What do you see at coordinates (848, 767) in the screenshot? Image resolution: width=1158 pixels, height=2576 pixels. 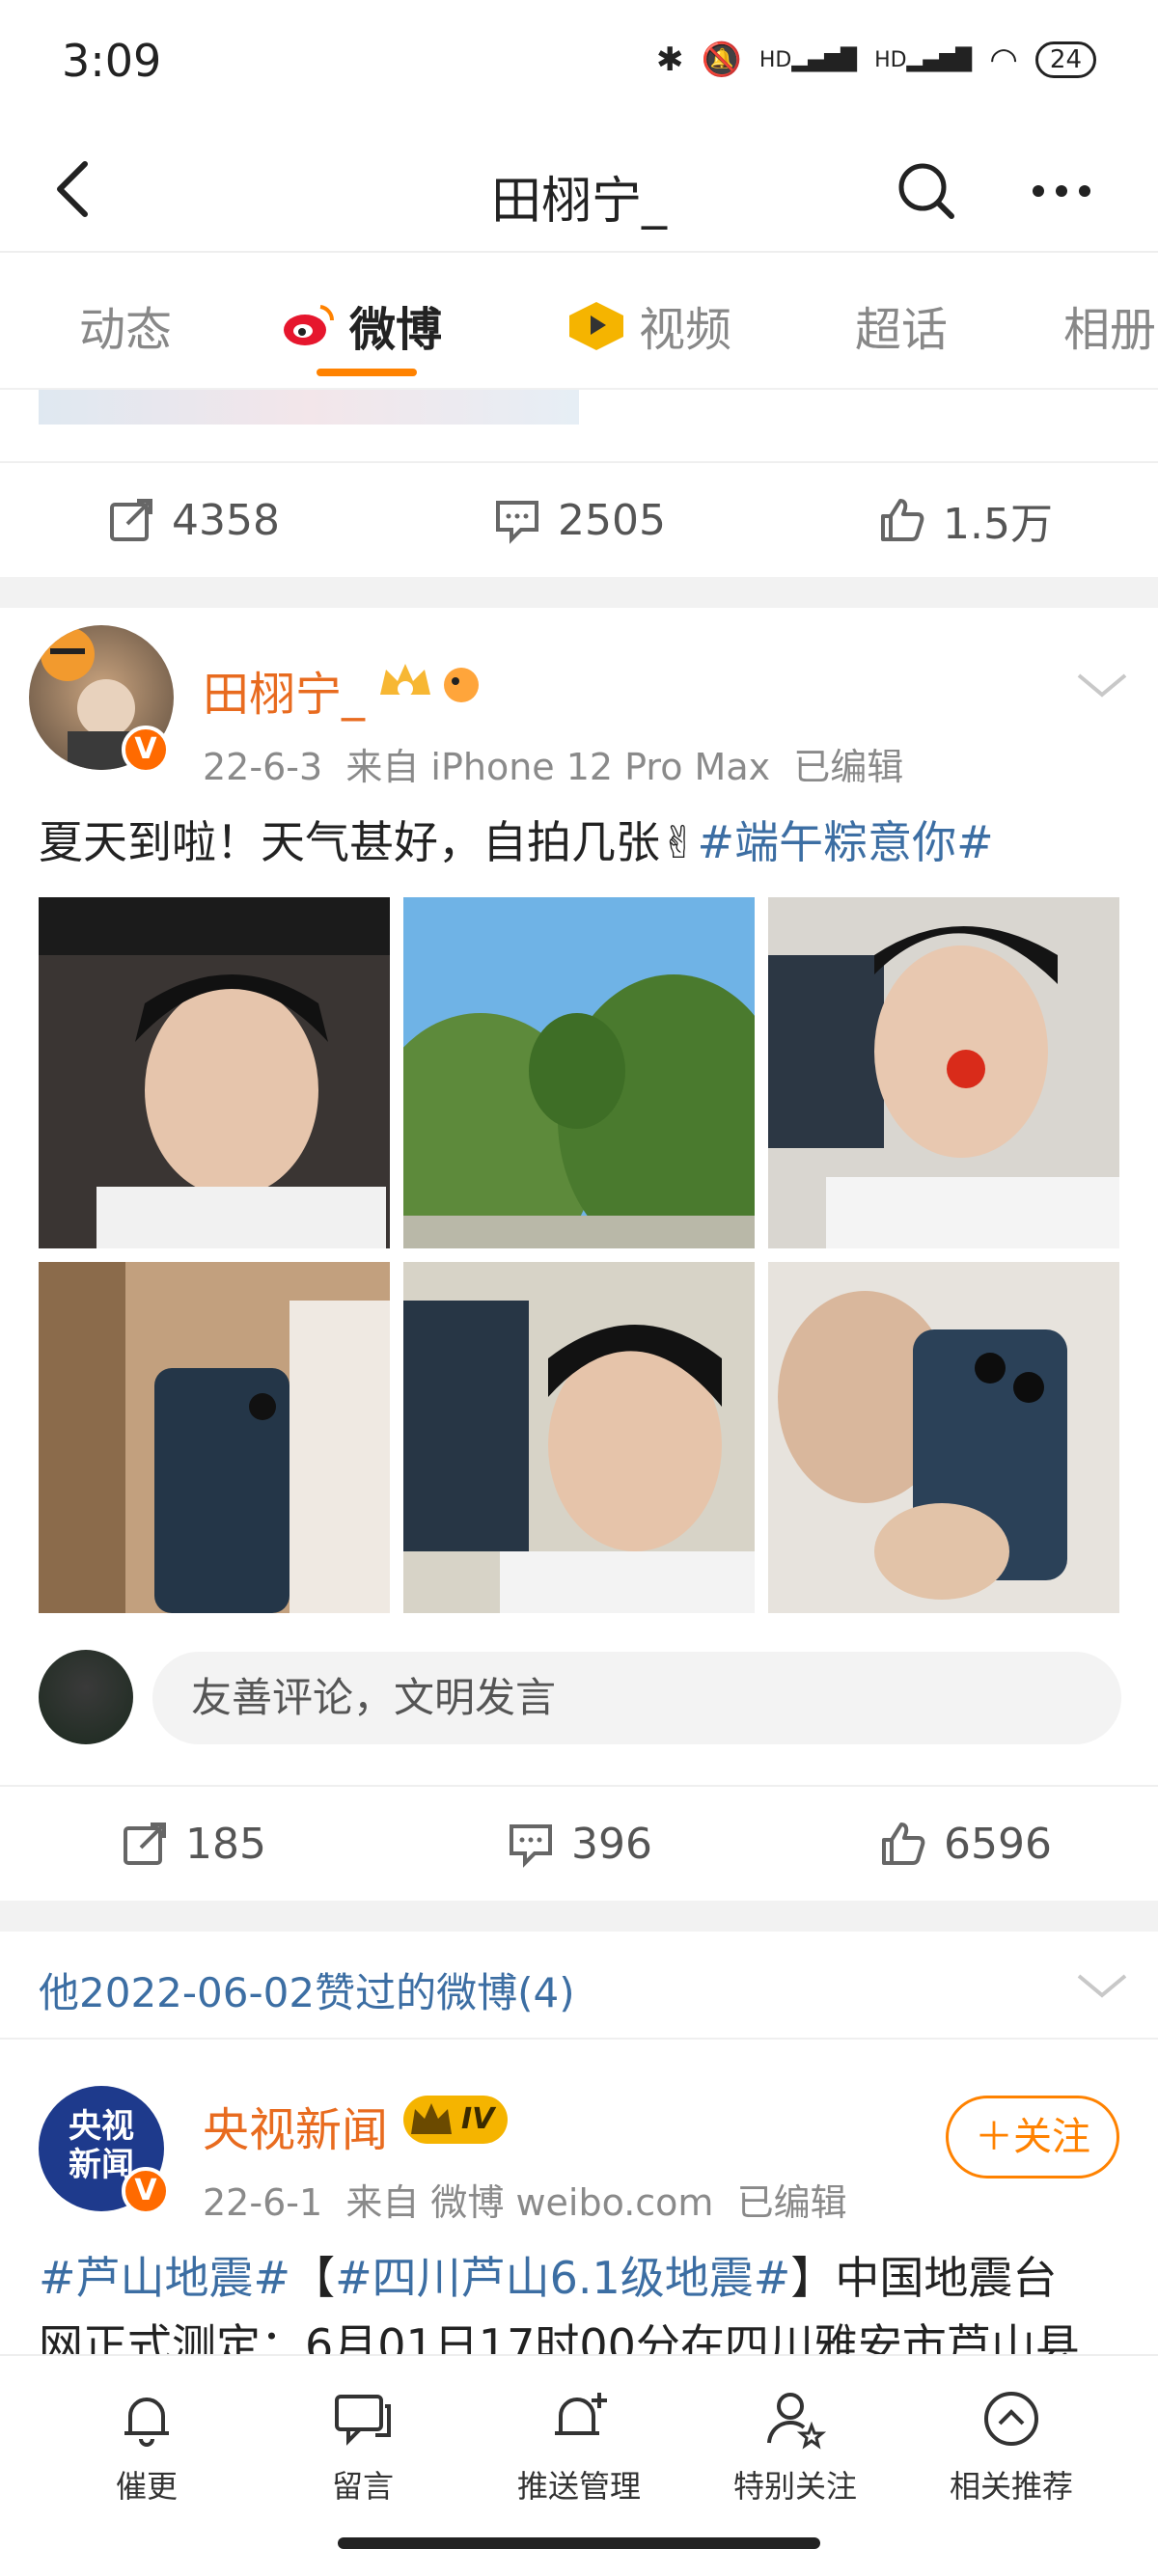 I see `post-edited: 已编辑` at bounding box center [848, 767].